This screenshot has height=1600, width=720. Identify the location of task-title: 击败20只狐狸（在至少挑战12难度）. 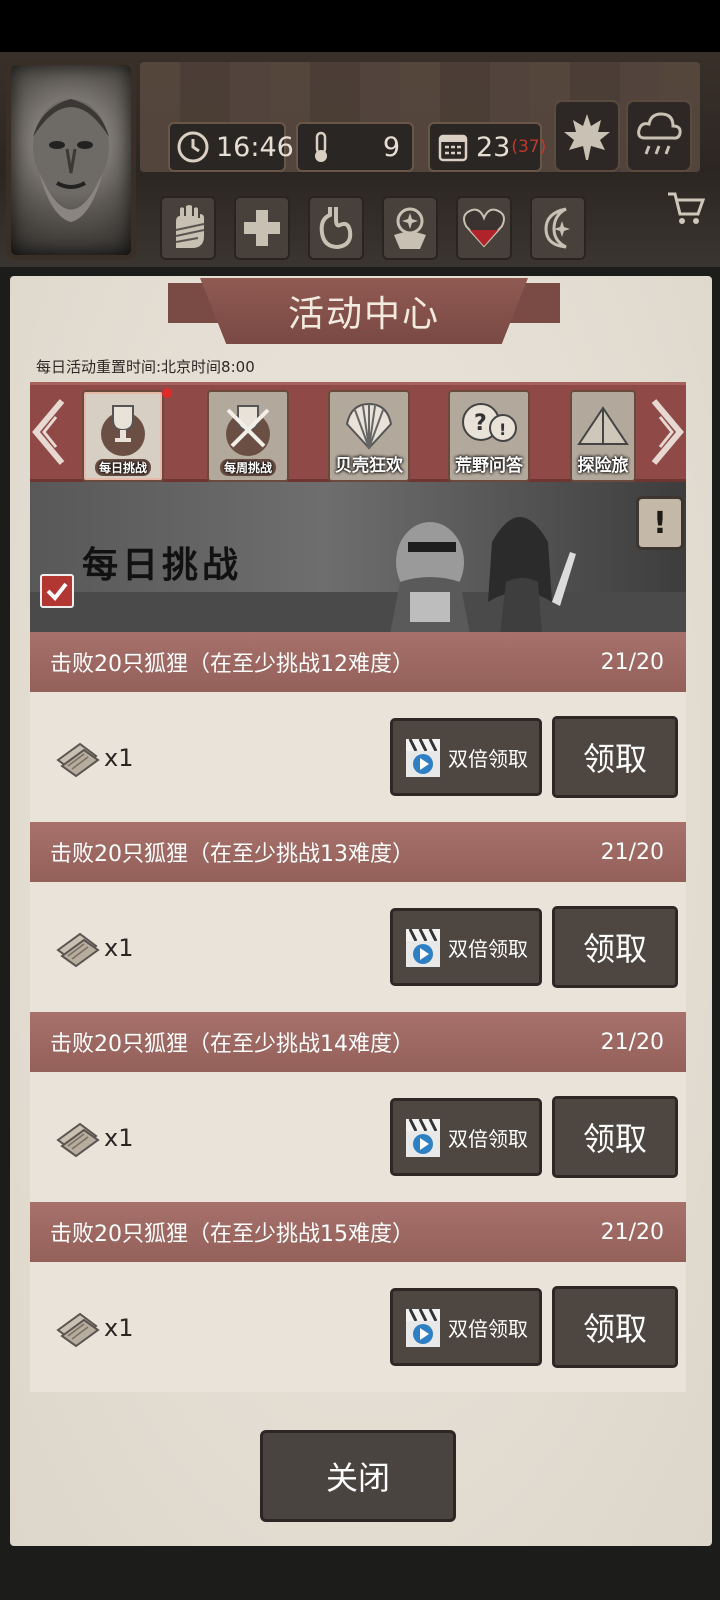
(232, 664).